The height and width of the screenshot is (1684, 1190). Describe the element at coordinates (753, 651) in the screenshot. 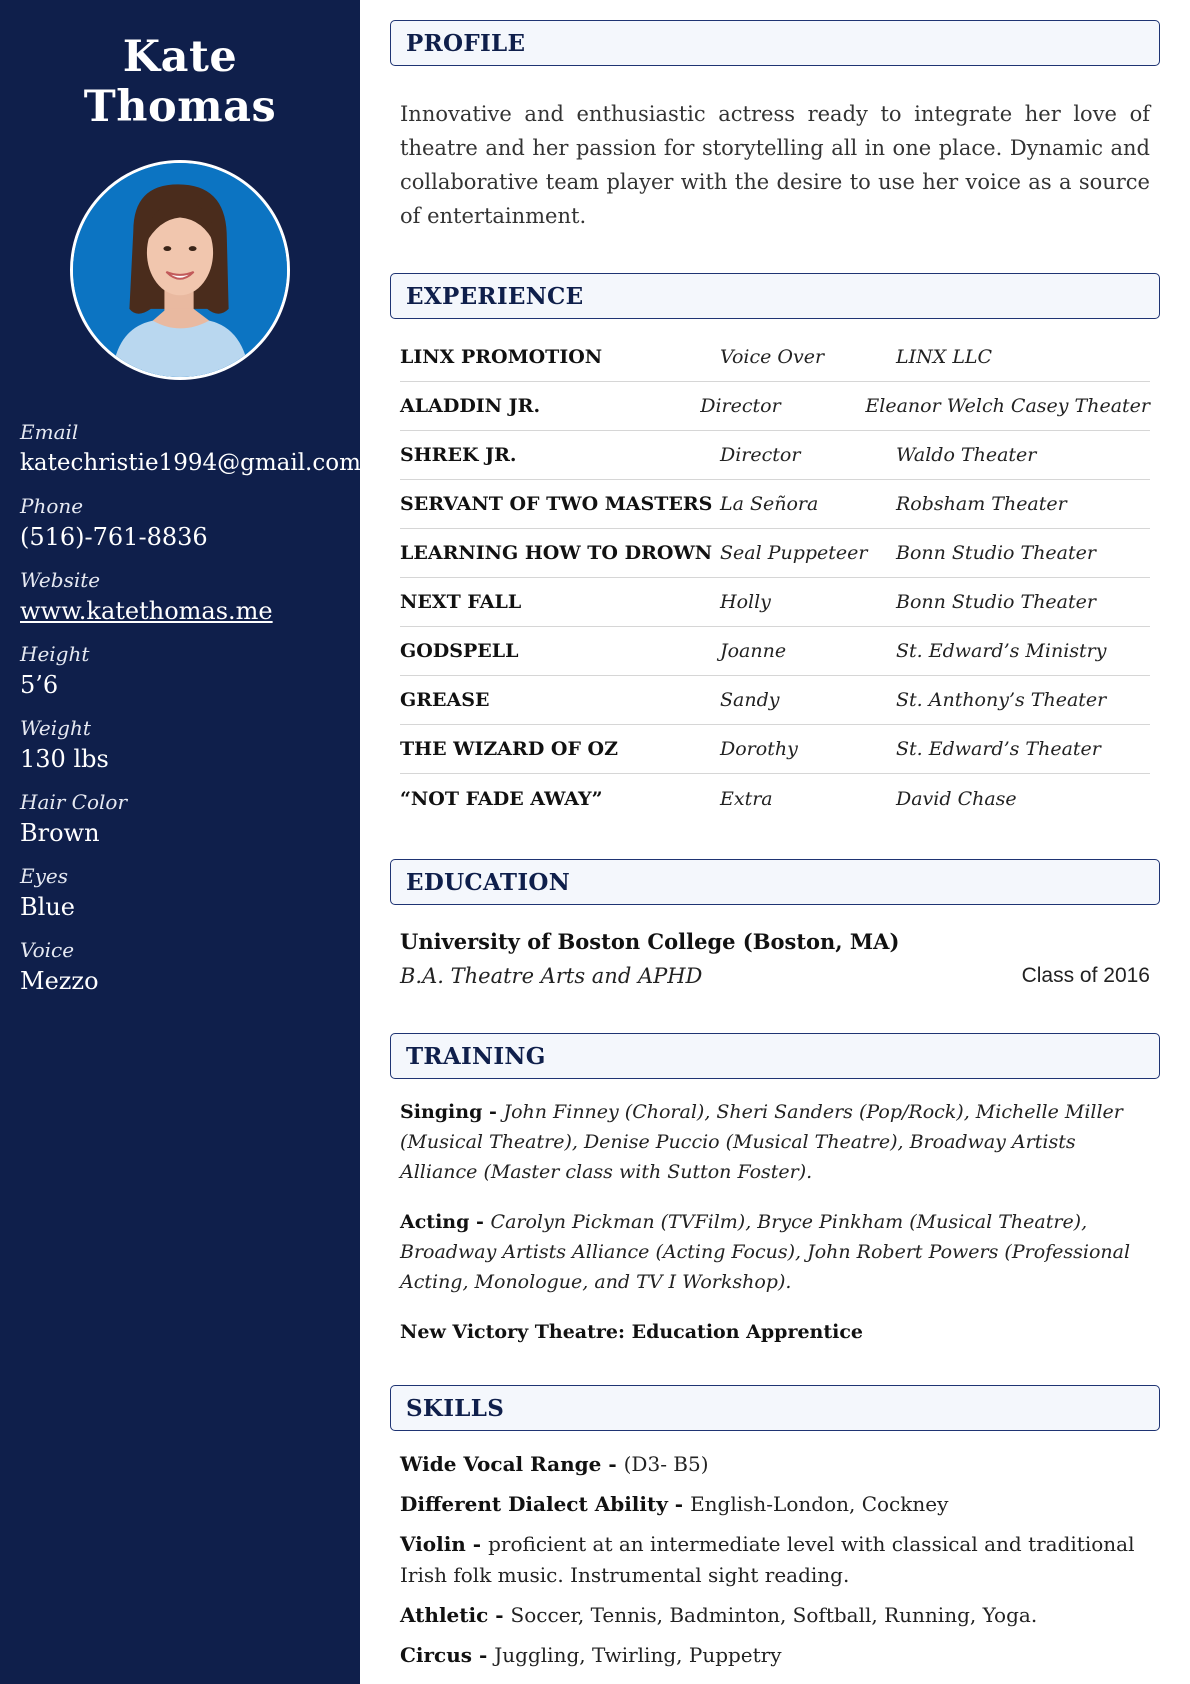

I see `role: Joanne` at that location.